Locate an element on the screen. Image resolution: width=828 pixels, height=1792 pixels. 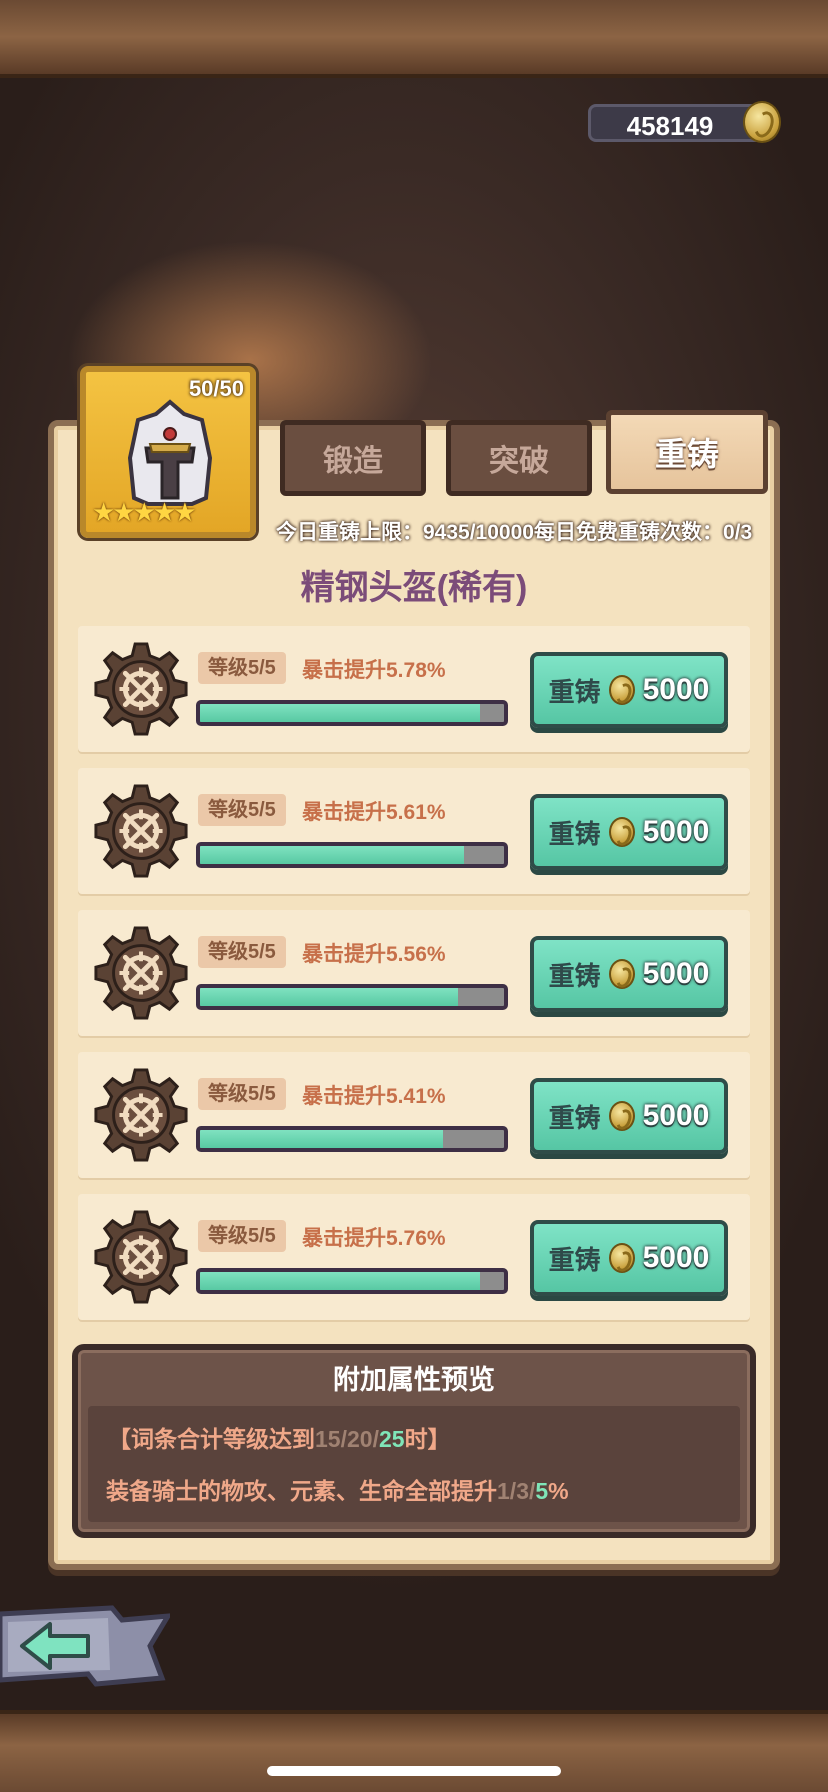
stat-text: 暴击提升5.56% is located at coordinates (374, 954).